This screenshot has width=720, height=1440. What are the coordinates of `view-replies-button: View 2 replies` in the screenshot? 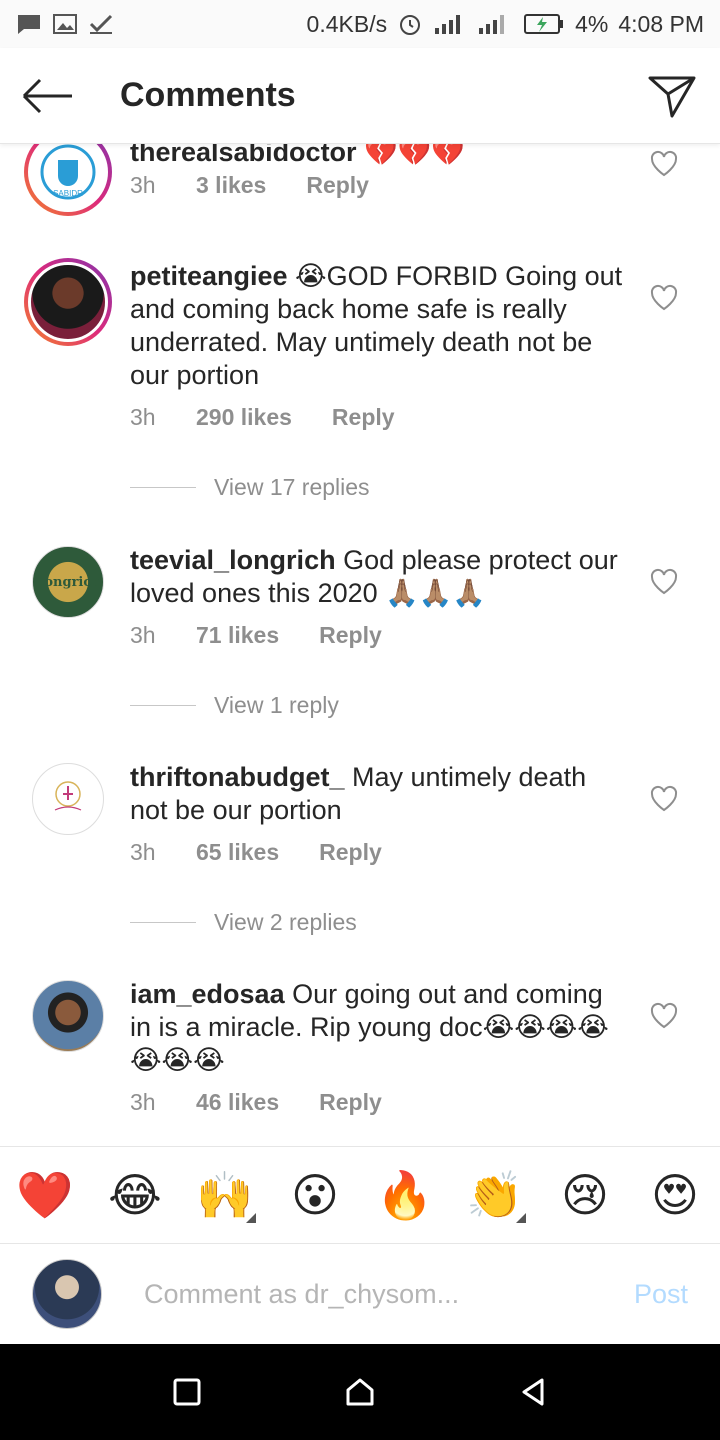 It's located at (243, 922).